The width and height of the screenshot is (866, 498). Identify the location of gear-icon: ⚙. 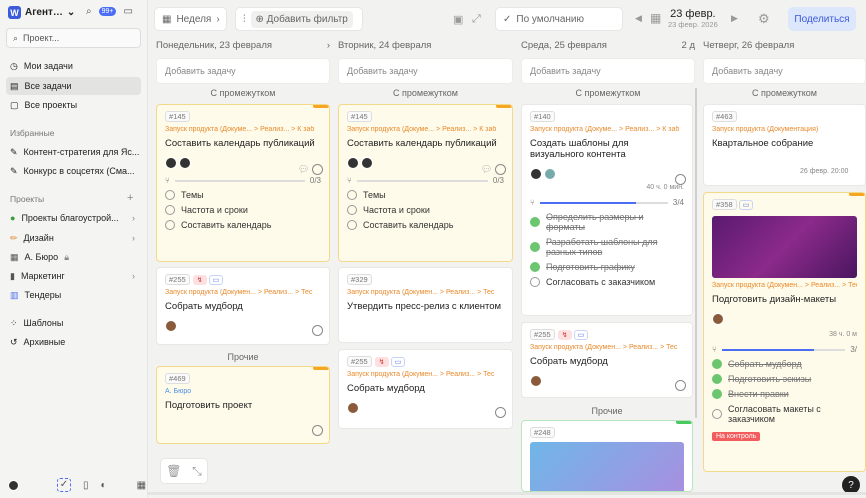
(764, 19).